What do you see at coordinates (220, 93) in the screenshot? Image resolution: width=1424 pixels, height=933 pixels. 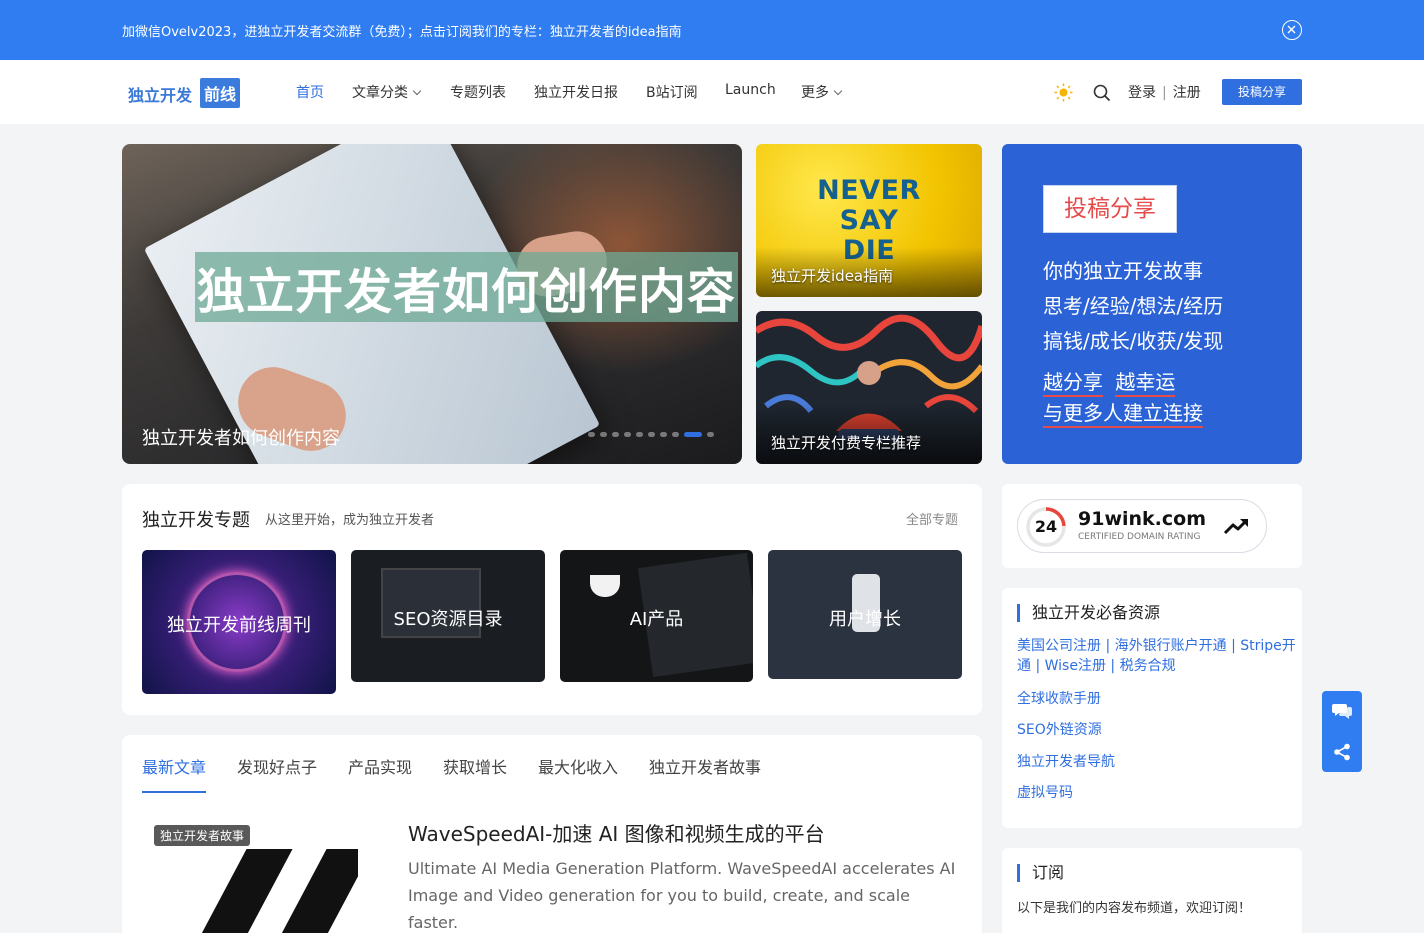 I see `logo-text-badge: 前线` at bounding box center [220, 93].